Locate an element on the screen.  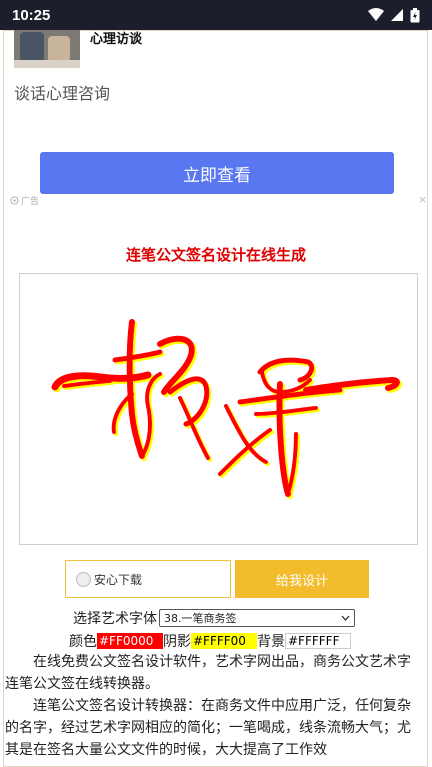
design-button: 给我设计 is located at coordinates (302, 579).